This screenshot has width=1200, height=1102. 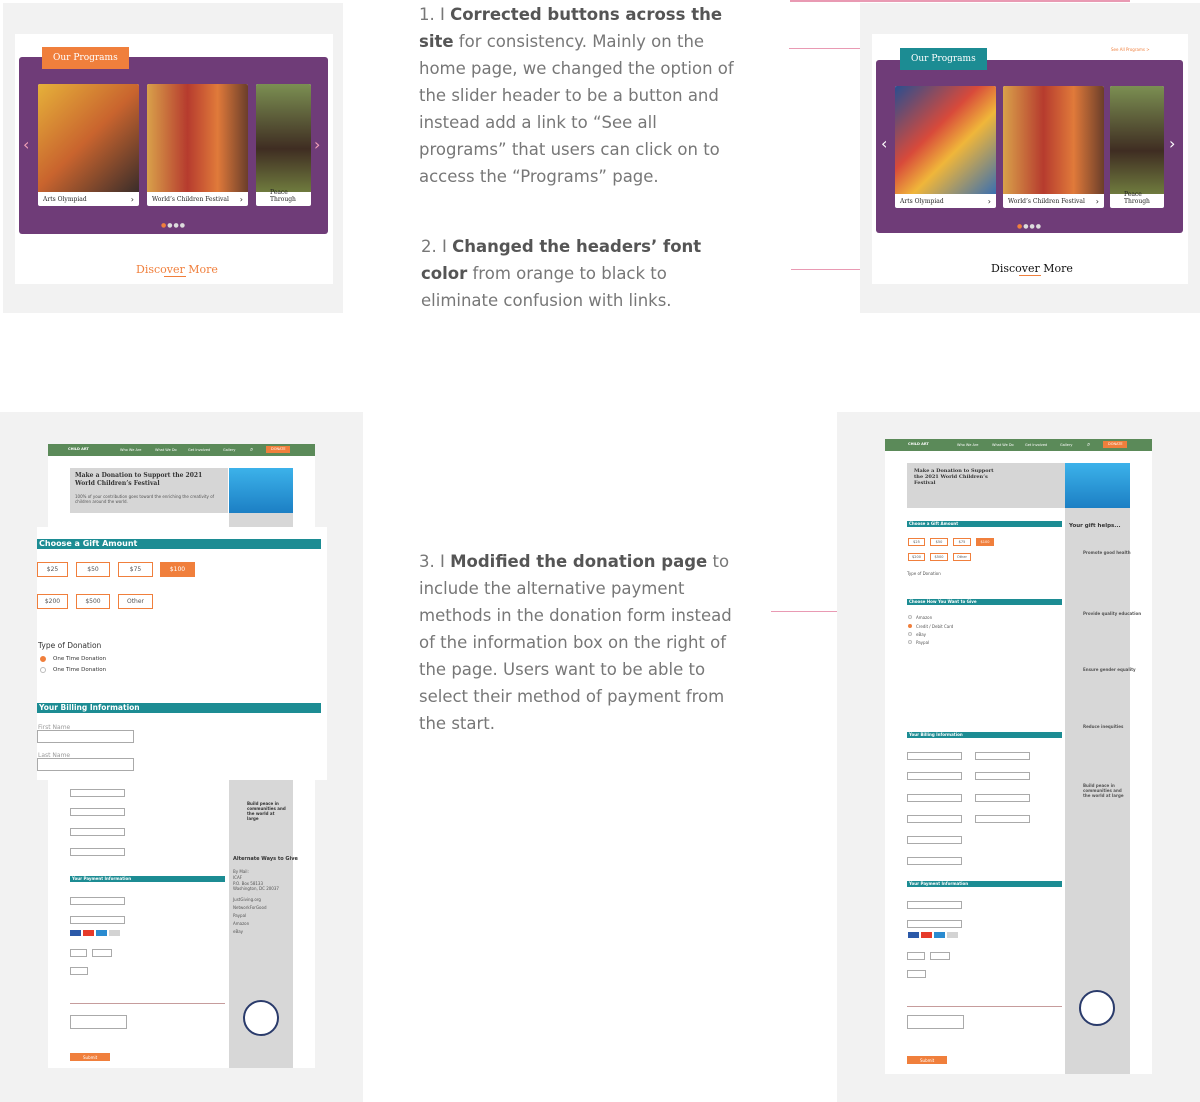 I want to click on alt-item-8: Amazon, so click(x=241, y=923).